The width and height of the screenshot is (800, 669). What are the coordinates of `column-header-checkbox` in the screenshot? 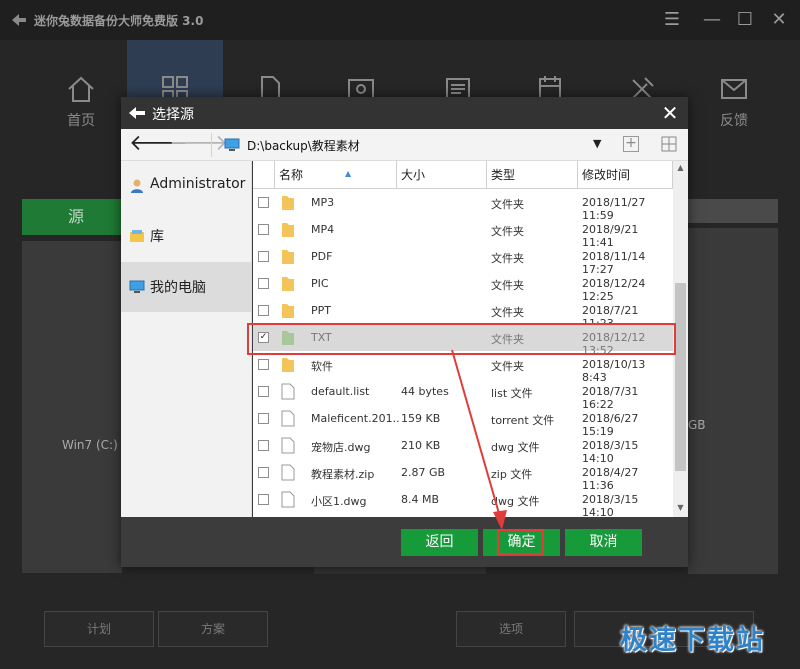 It's located at (264, 175).